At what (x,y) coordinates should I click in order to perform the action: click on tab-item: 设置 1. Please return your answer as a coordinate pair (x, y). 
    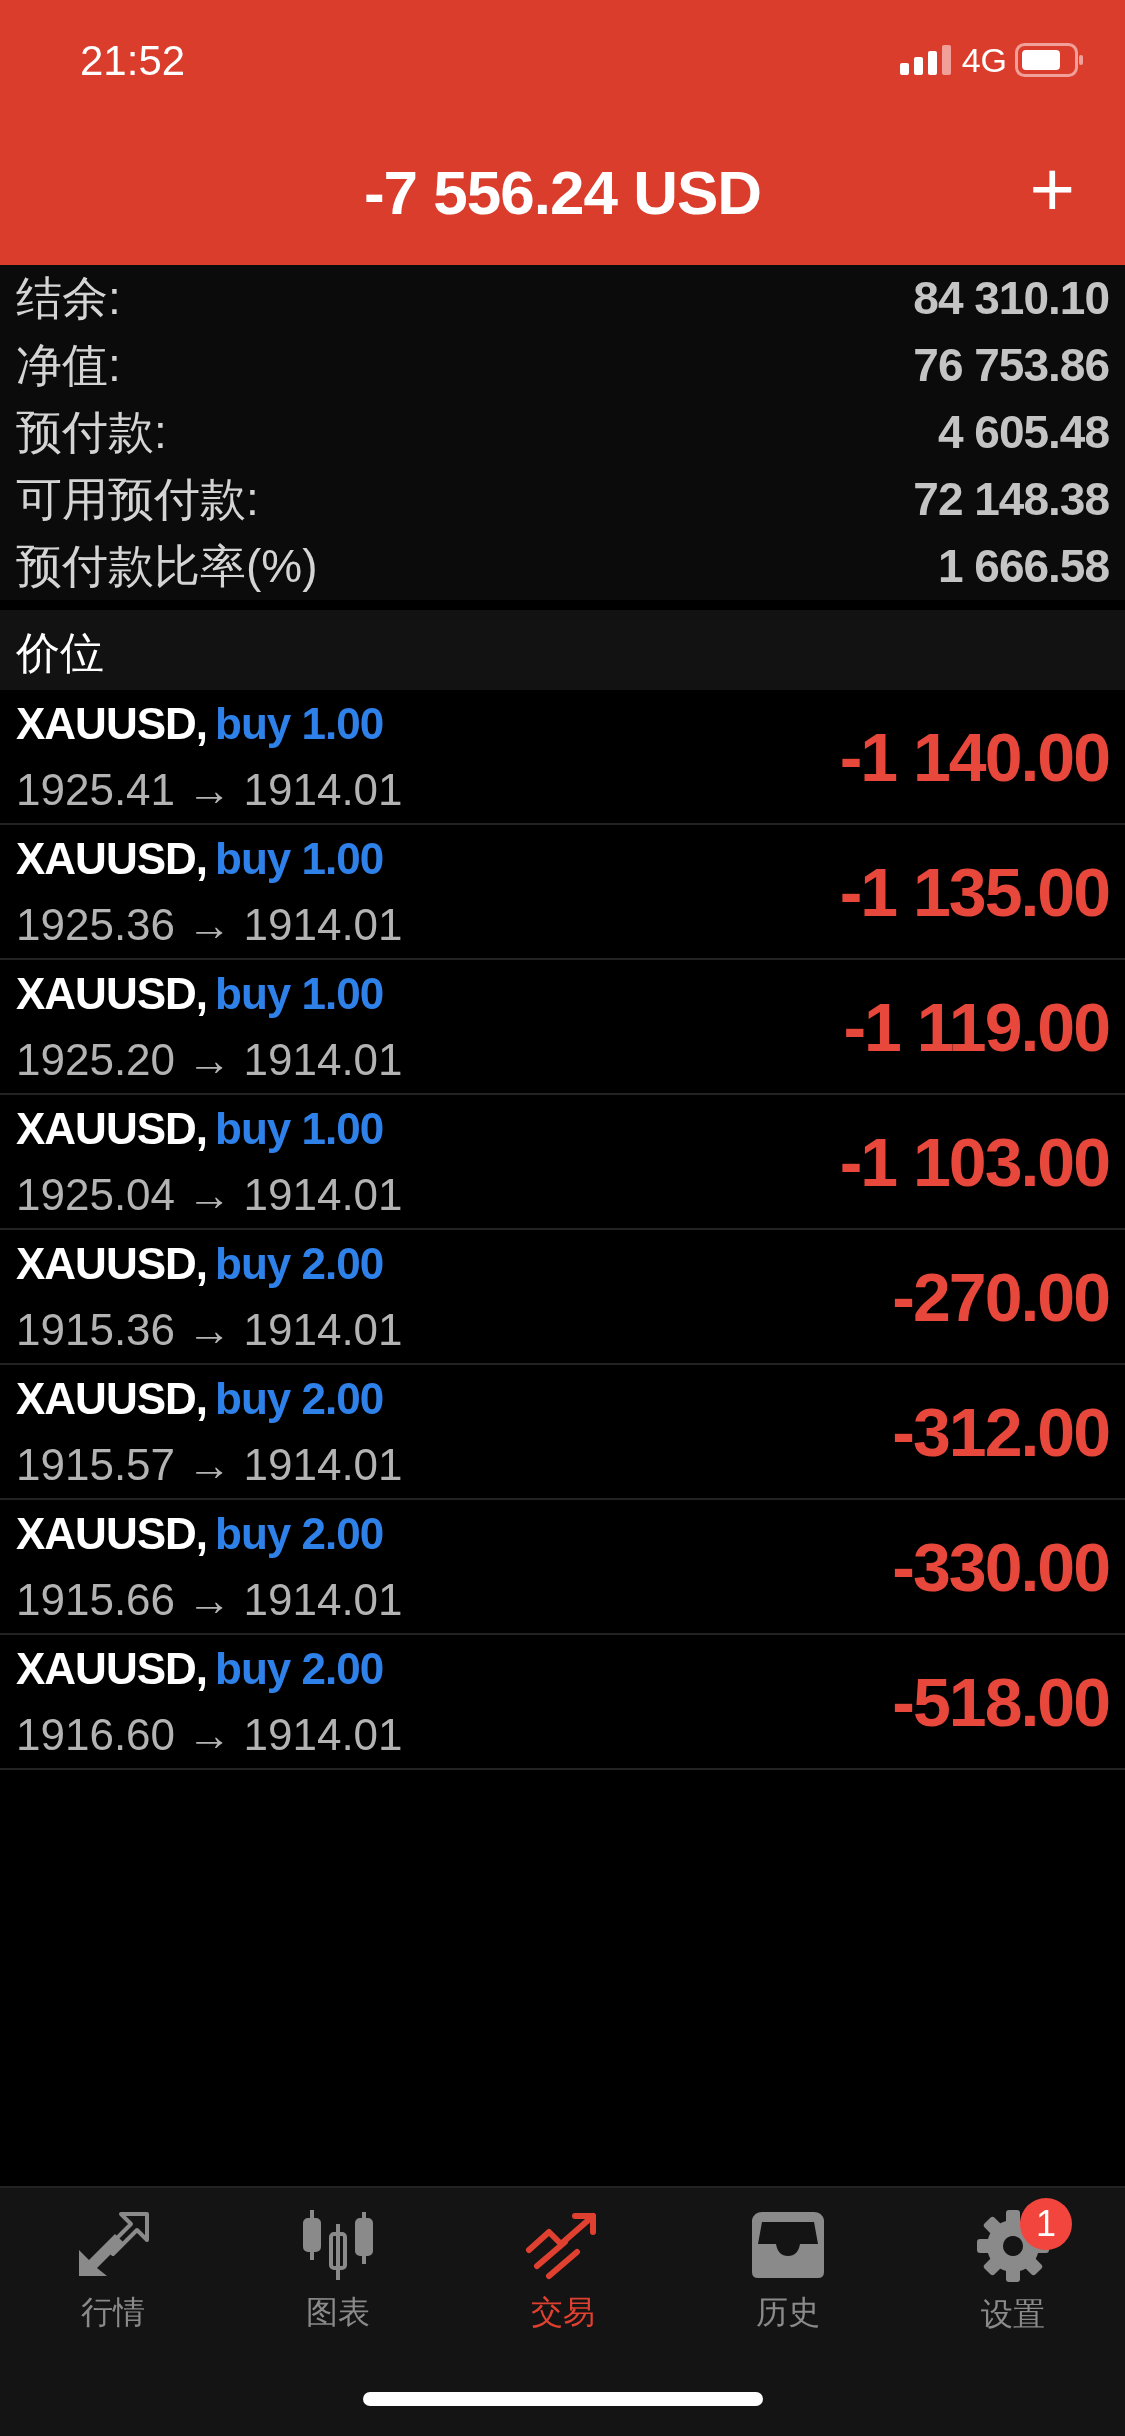
    Looking at the image, I should click on (1012, 2263).